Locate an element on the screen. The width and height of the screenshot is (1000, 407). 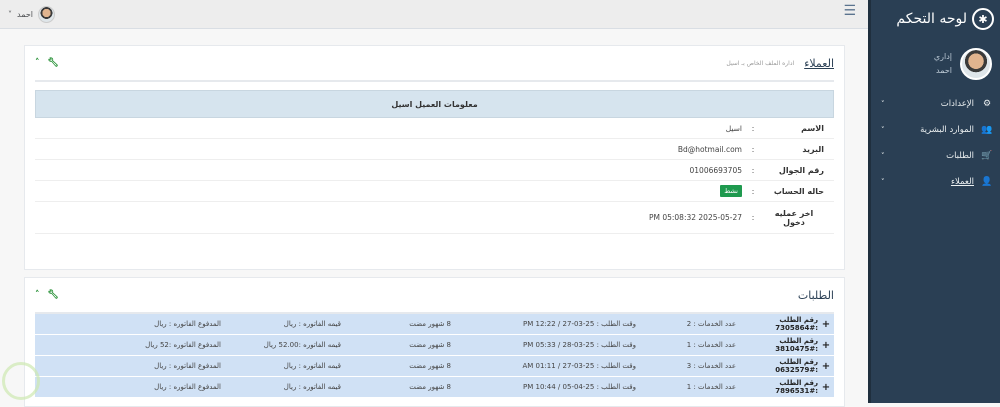
sidebar-item-label: الإعدادات is located at coordinates (957, 104).